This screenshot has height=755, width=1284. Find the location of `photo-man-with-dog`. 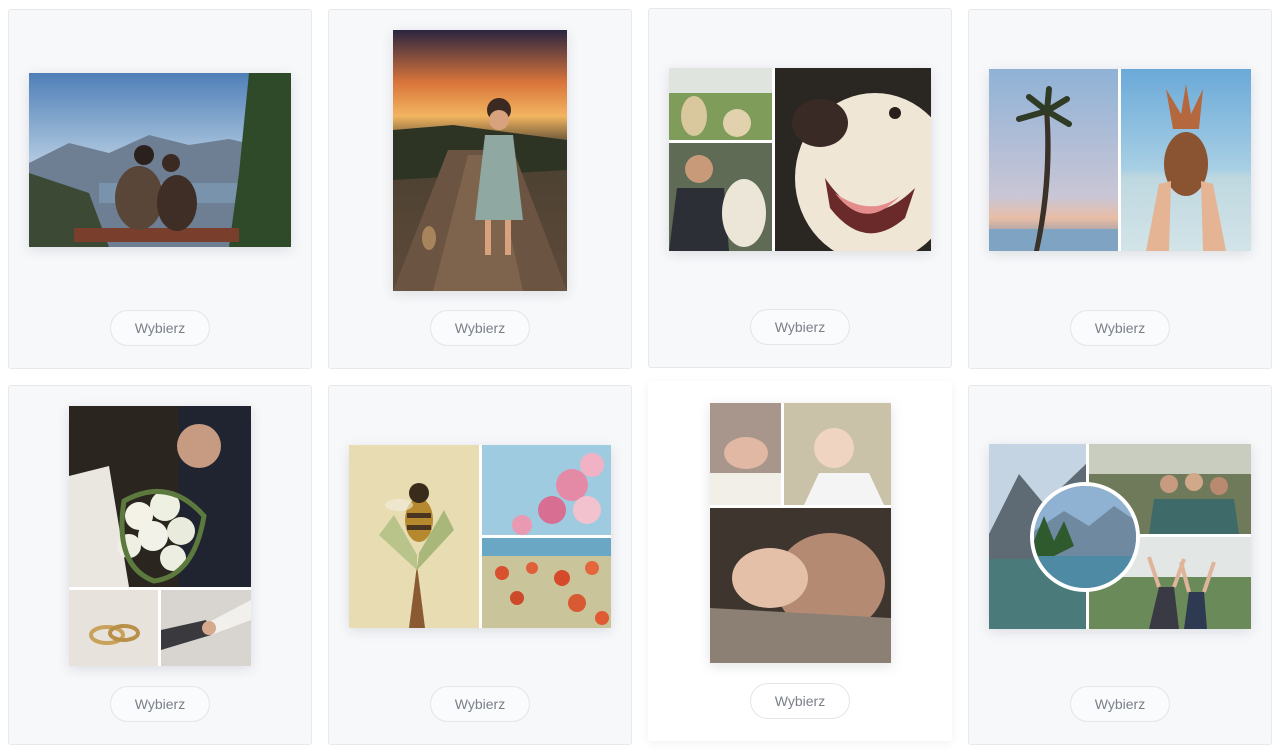

photo-man-with-dog is located at coordinates (720, 197).